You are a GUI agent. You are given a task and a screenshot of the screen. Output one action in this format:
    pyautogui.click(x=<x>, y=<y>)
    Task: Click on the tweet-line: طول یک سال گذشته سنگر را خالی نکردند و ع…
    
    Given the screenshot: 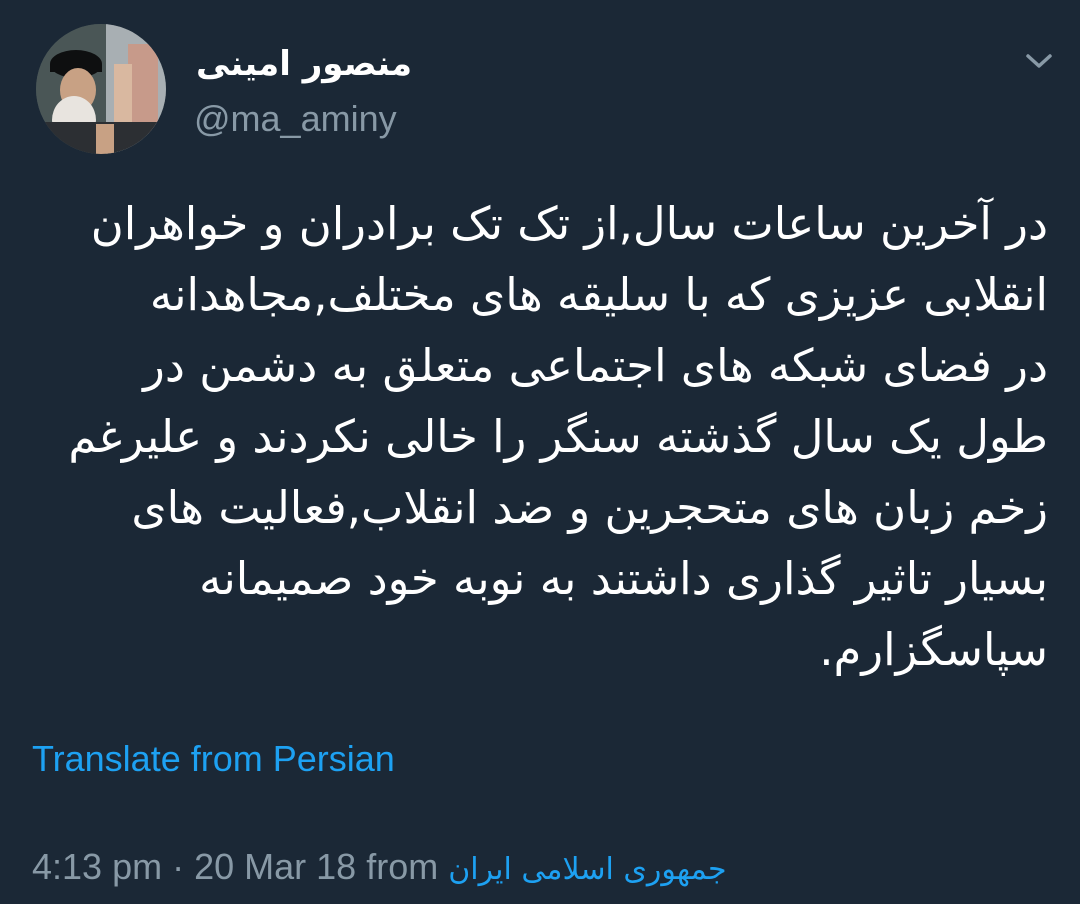 What is the action you would take?
    pyautogui.click(x=558, y=436)
    